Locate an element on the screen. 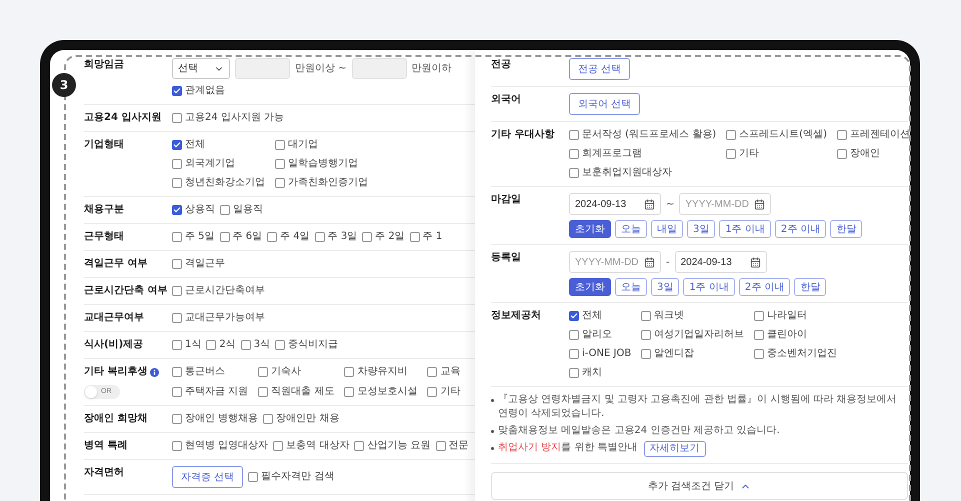  select-button: 자격증 선택 is located at coordinates (208, 477).